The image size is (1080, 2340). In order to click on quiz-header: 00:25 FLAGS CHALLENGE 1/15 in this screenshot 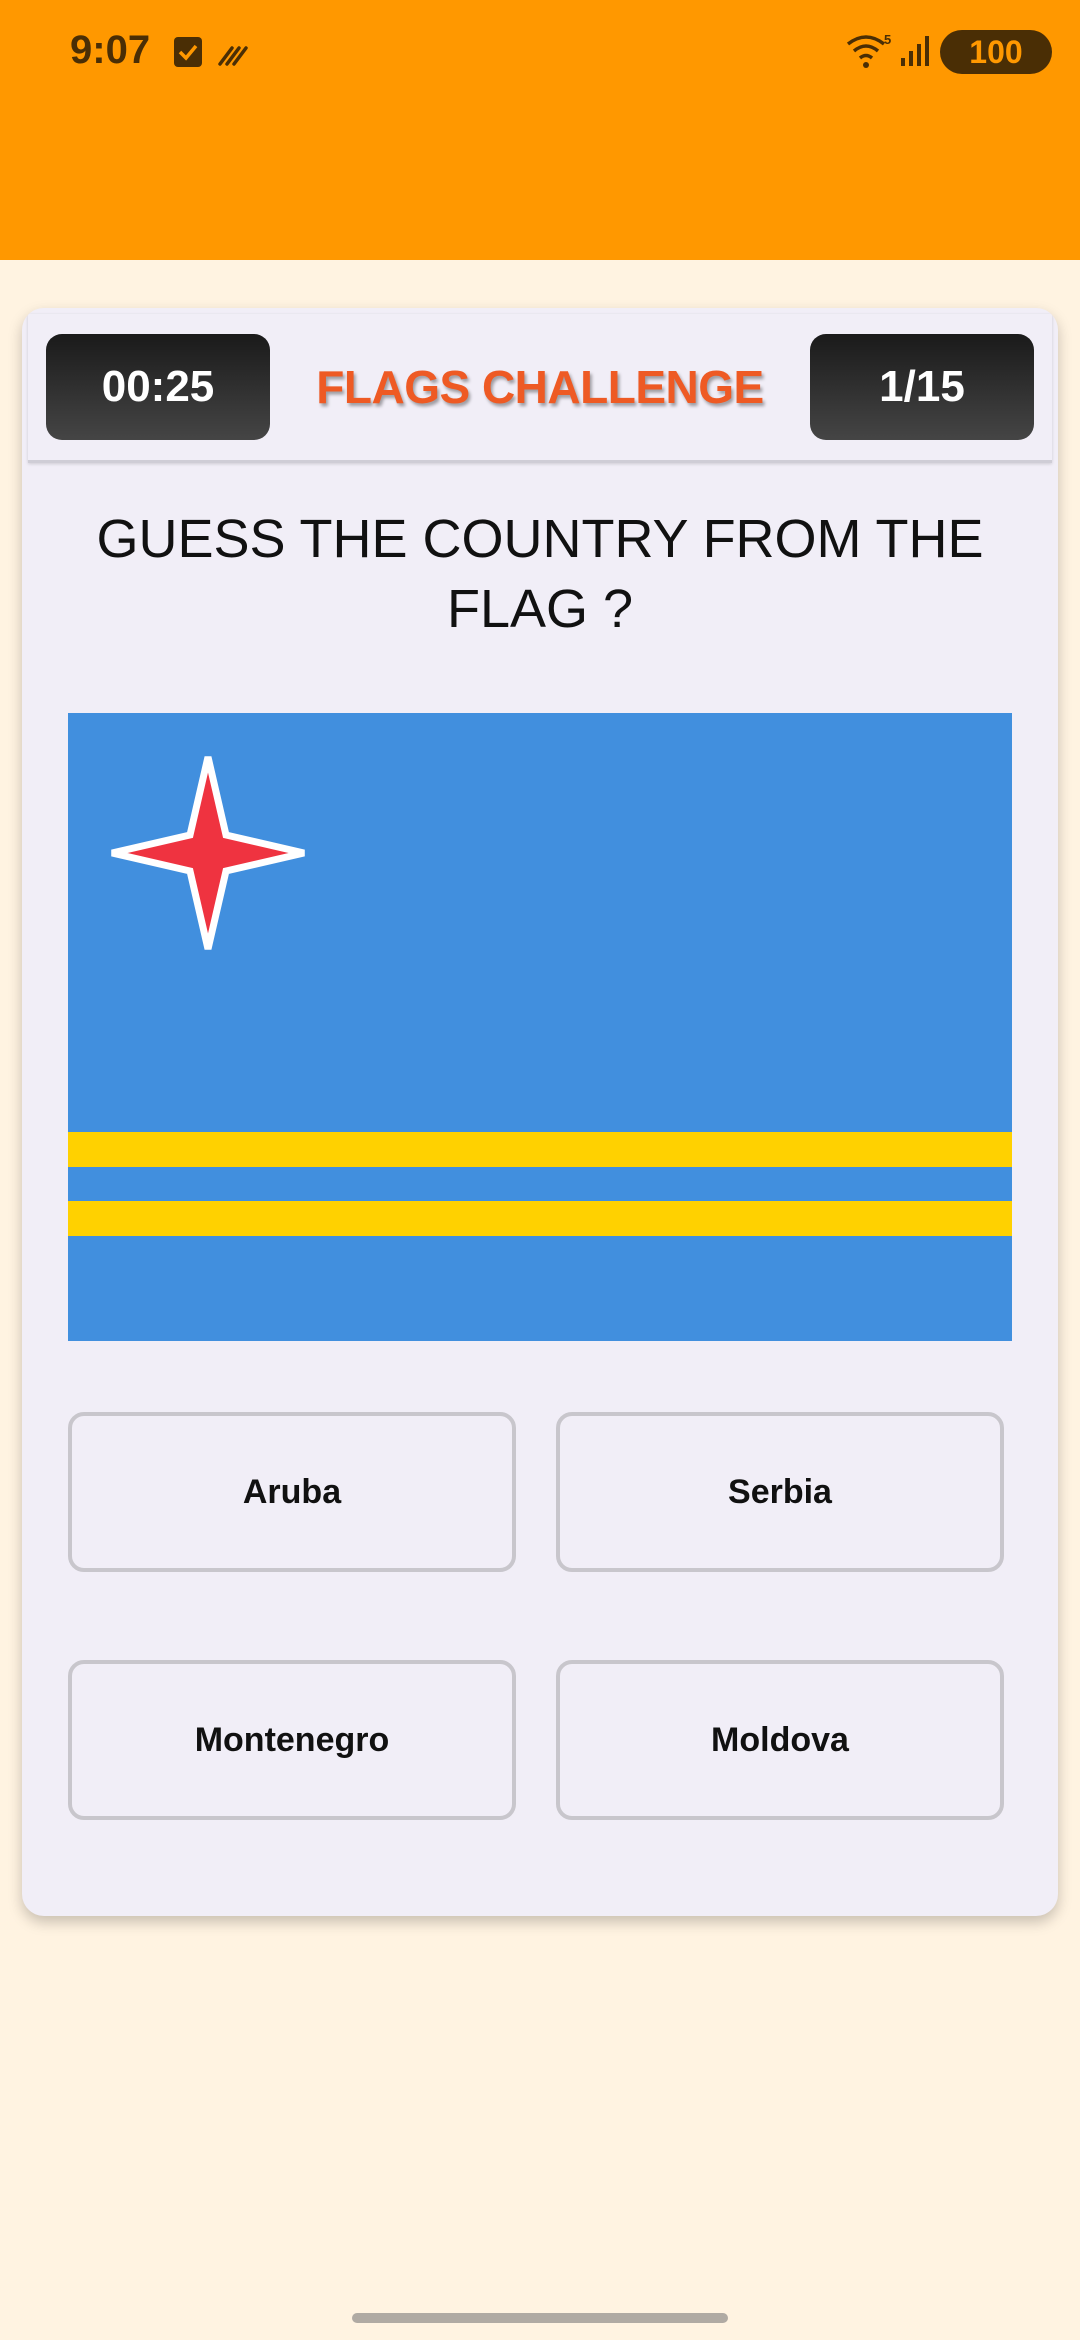, I will do `click(540, 388)`.